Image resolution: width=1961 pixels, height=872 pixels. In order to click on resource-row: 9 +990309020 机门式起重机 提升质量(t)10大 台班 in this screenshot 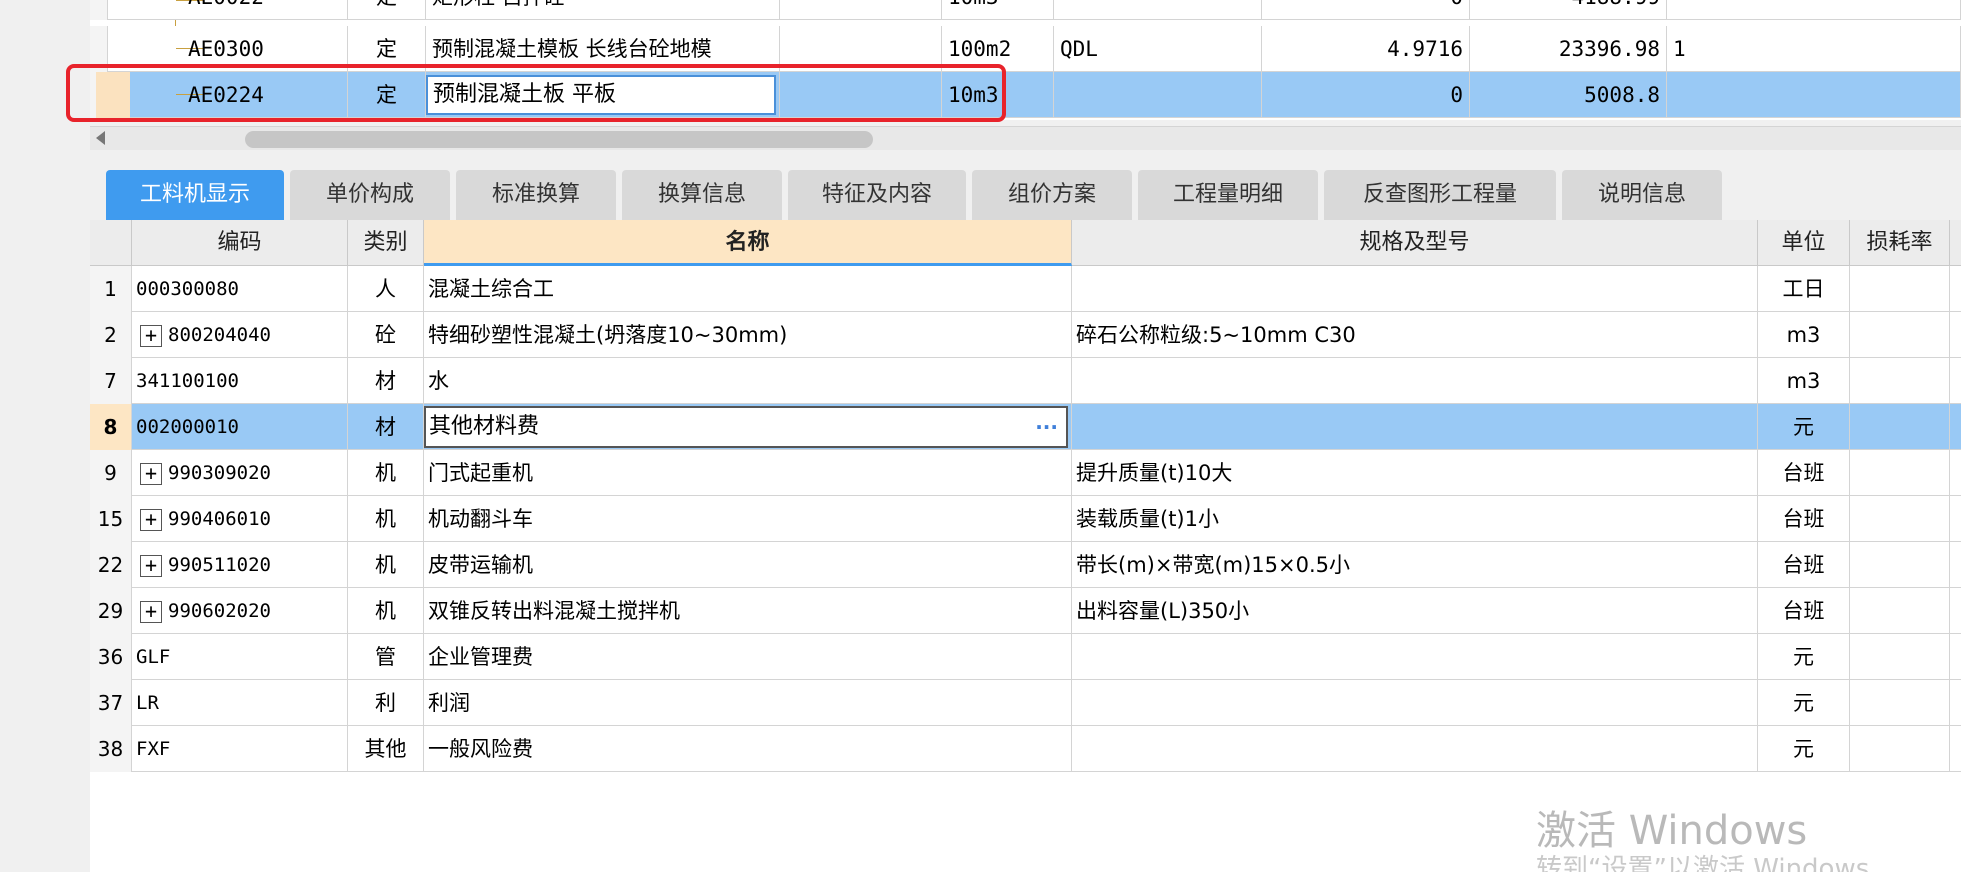, I will do `click(1025, 473)`.